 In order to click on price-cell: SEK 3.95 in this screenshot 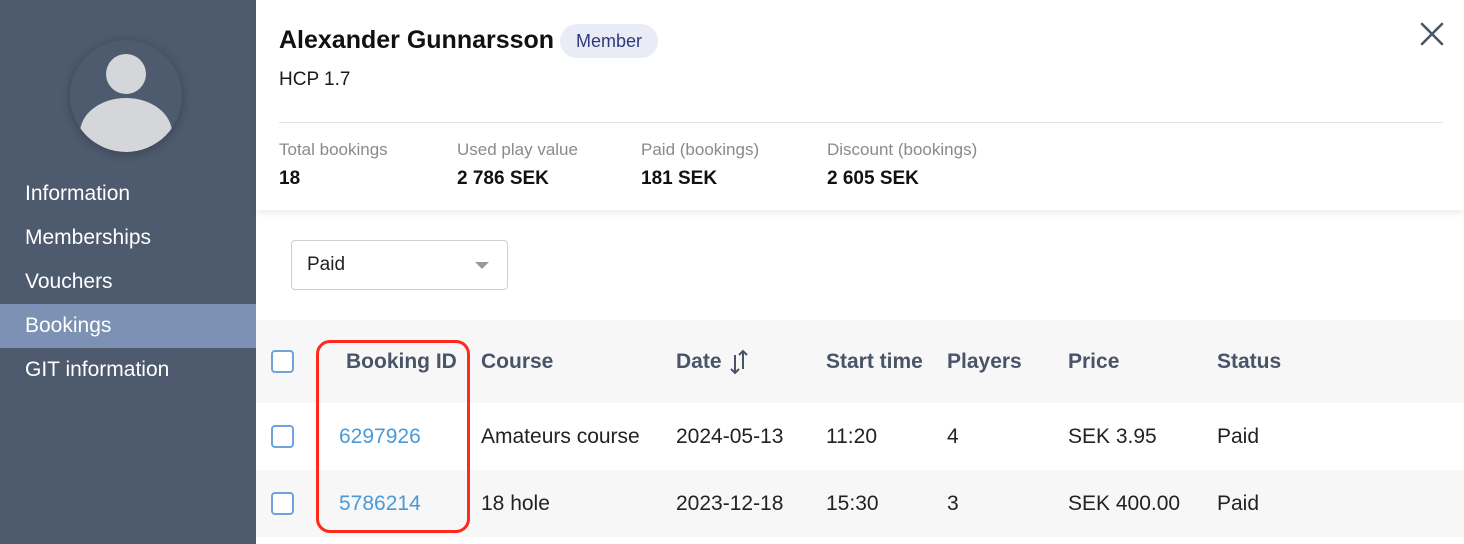, I will do `click(1112, 436)`.